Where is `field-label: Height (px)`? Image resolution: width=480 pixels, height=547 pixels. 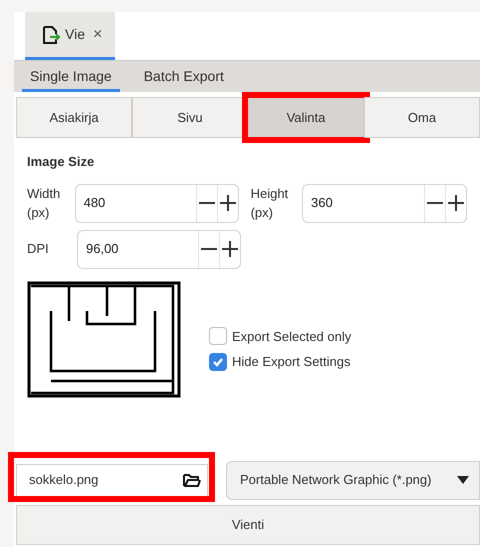
field-label: Height (px) is located at coordinates (270, 203).